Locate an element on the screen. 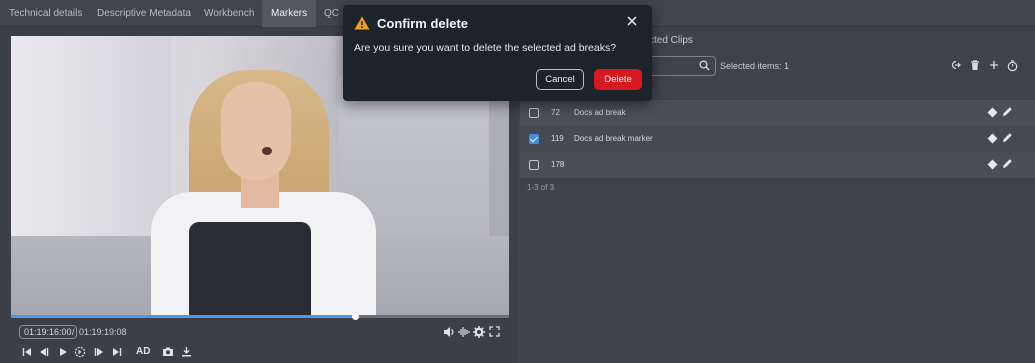  table-row: 178 is located at coordinates (777, 165).